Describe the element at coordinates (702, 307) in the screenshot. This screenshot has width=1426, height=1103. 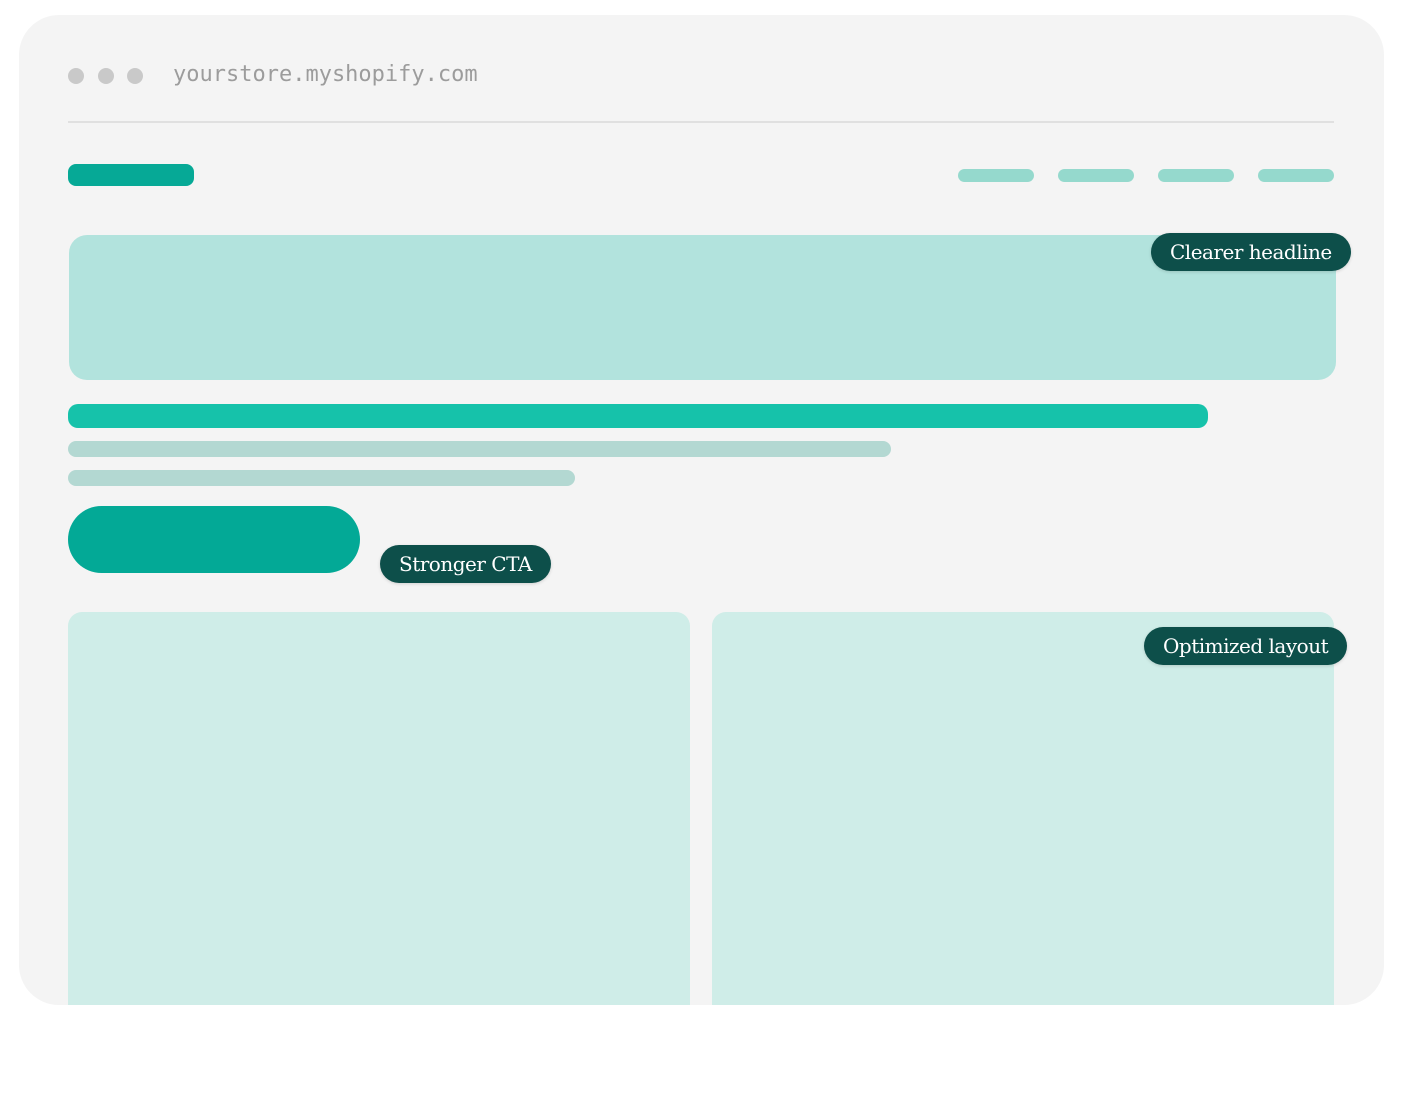
I see `hero-banner-placeholder` at that location.